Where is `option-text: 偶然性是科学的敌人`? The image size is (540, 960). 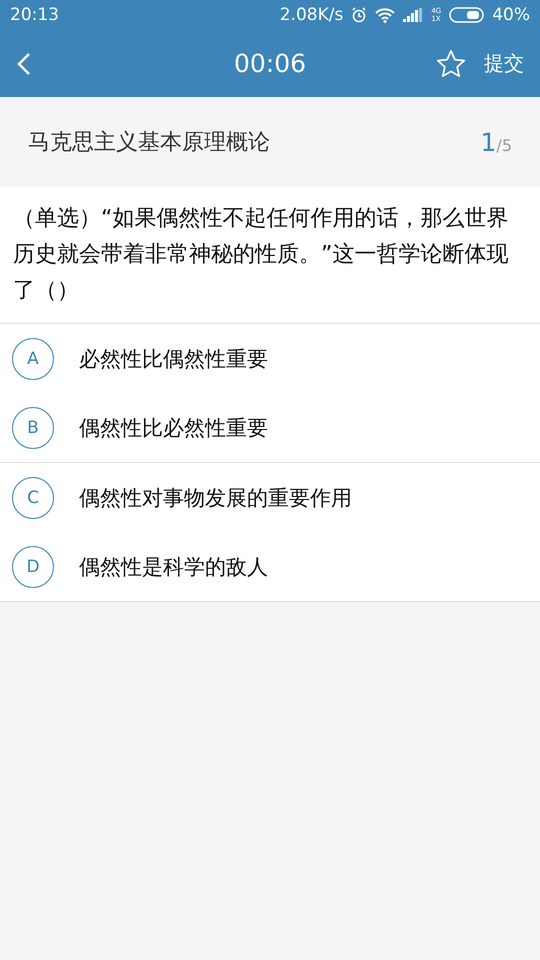
option-text: 偶然性是科学的敌人 is located at coordinates (173, 566).